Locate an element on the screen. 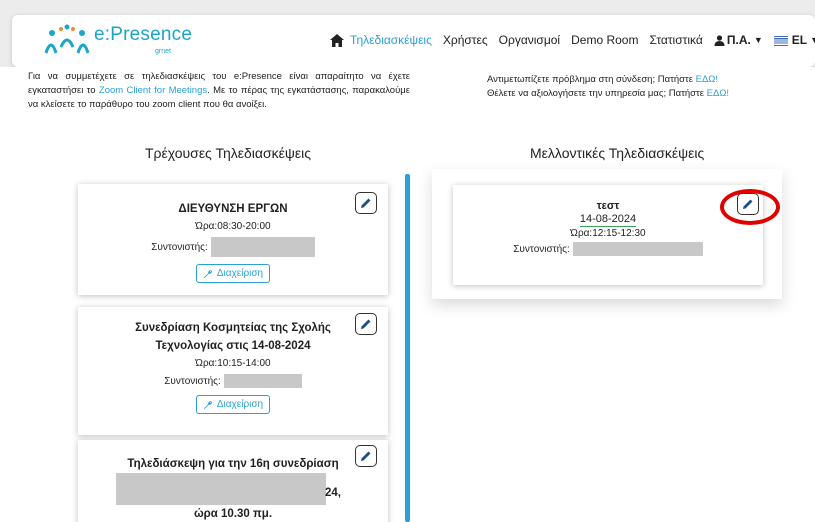 Image resolution: width=815 pixels, height=522 pixels. conference-hours: Ώρα:12:15-12:30 is located at coordinates (608, 233).